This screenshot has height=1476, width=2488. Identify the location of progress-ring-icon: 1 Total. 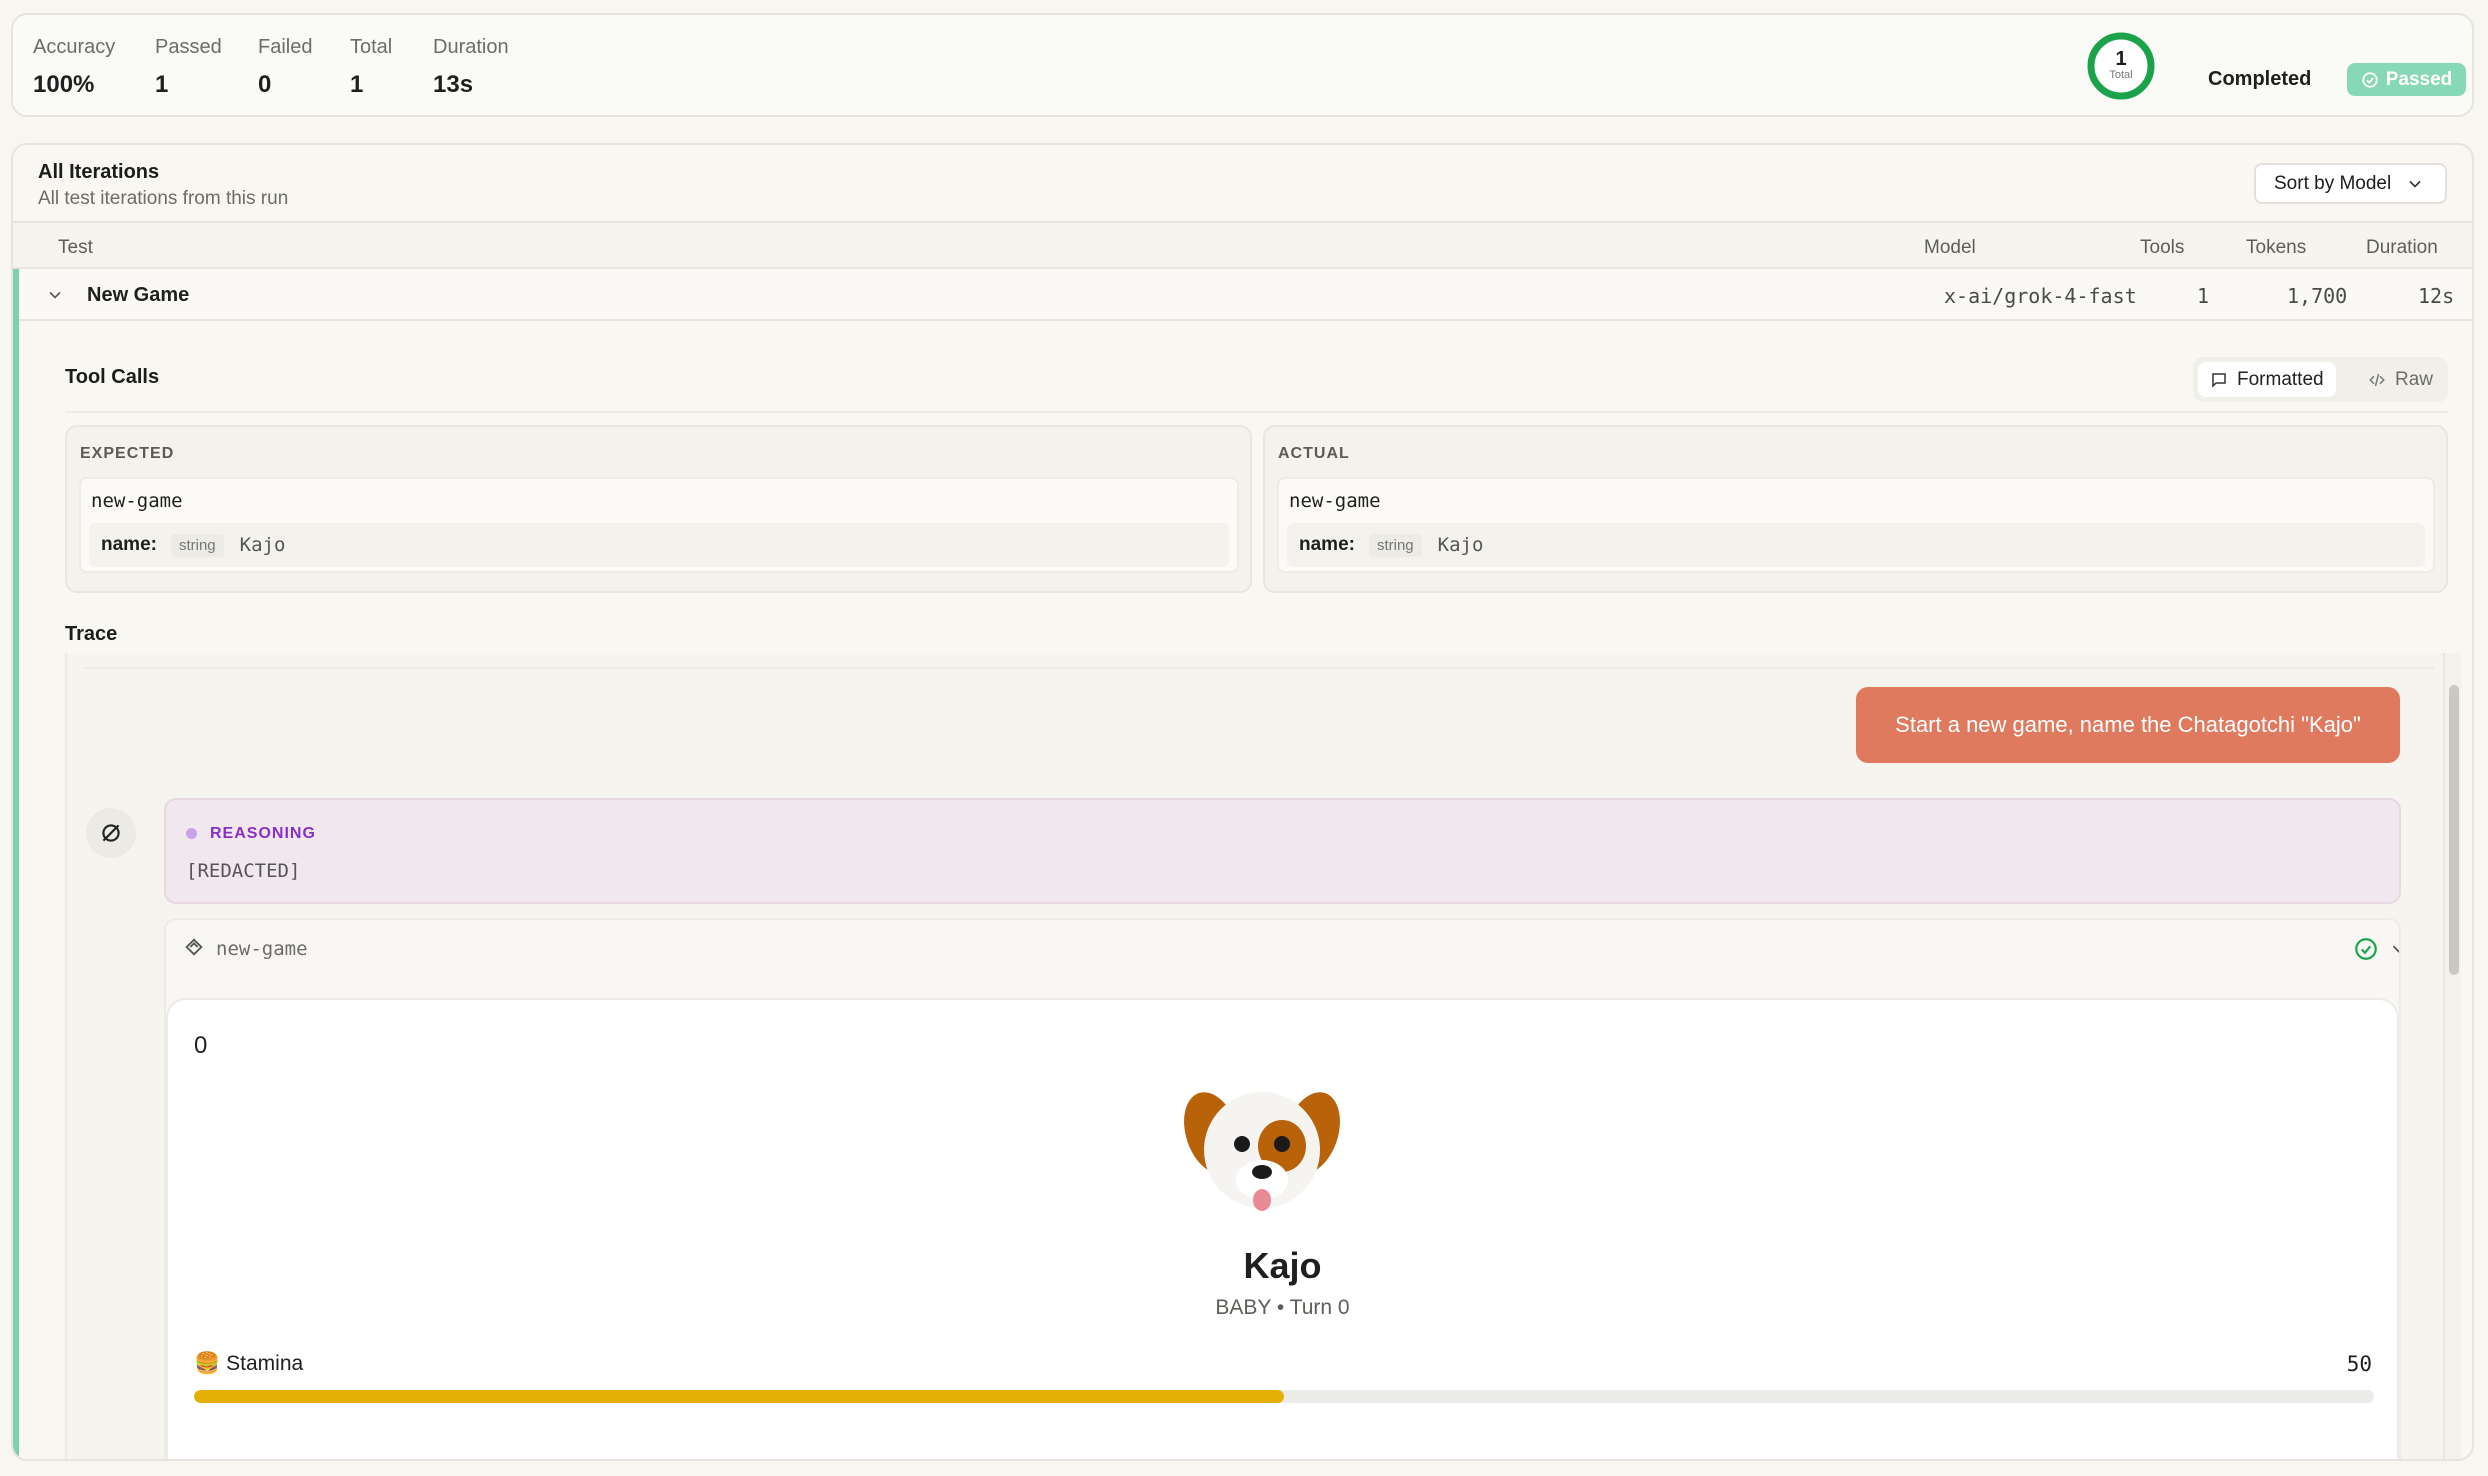
(2121, 66).